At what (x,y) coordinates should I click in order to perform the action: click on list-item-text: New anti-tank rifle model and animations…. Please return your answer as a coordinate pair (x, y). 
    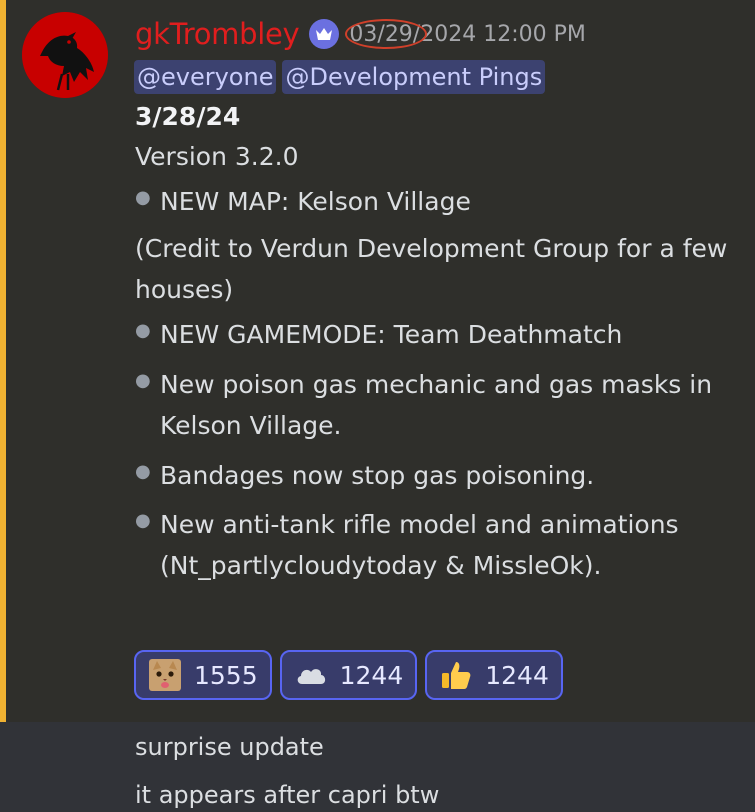
    Looking at the image, I should click on (419, 545).